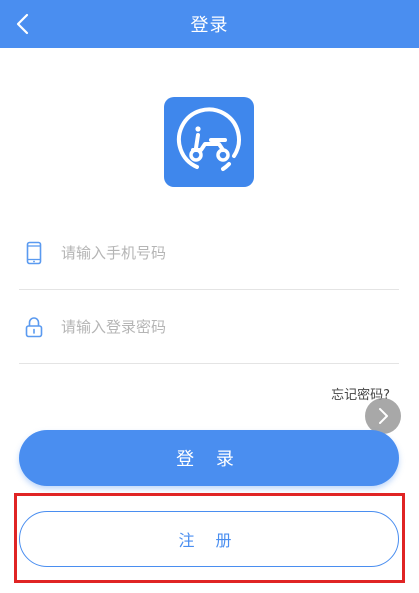 Image resolution: width=419 pixels, height=593 pixels. I want to click on floating-next-button, so click(383, 416).